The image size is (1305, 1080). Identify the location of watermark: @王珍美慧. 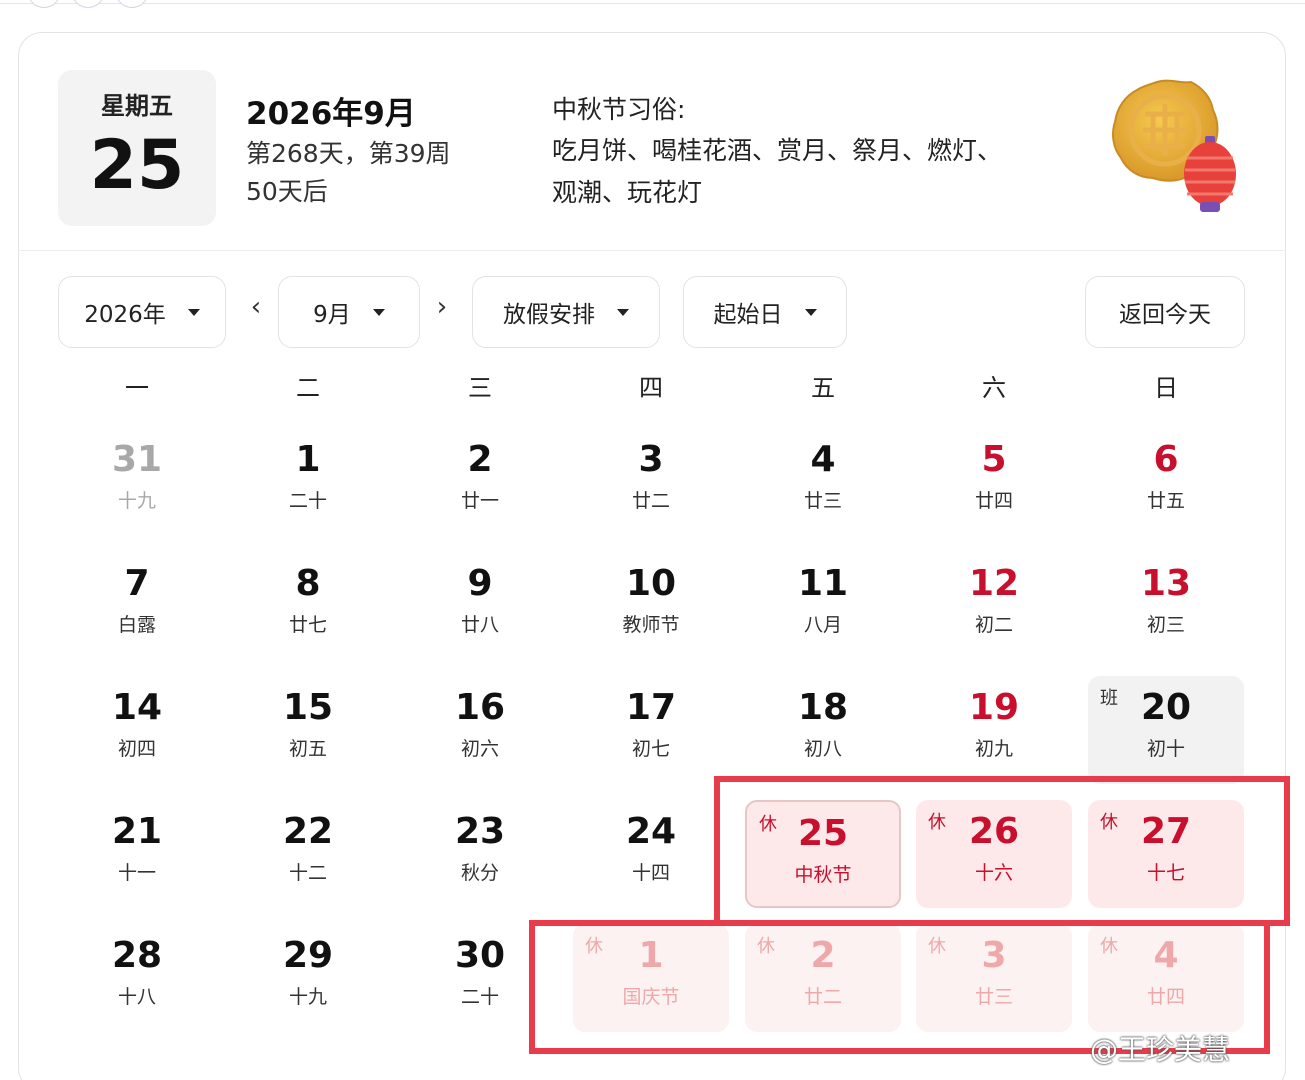
(1160, 1049).